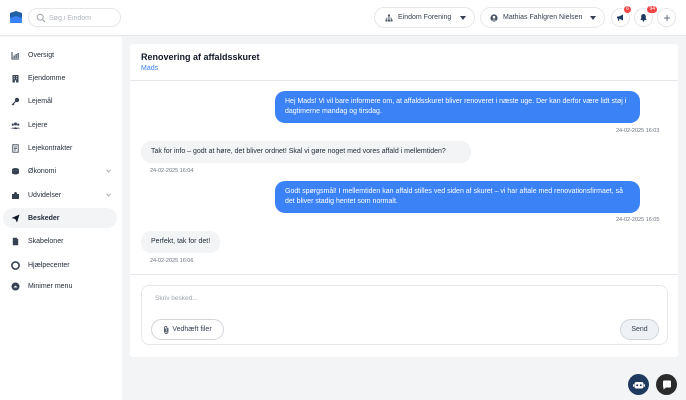 The height and width of the screenshot is (400, 686). I want to click on add-button, so click(666, 17).